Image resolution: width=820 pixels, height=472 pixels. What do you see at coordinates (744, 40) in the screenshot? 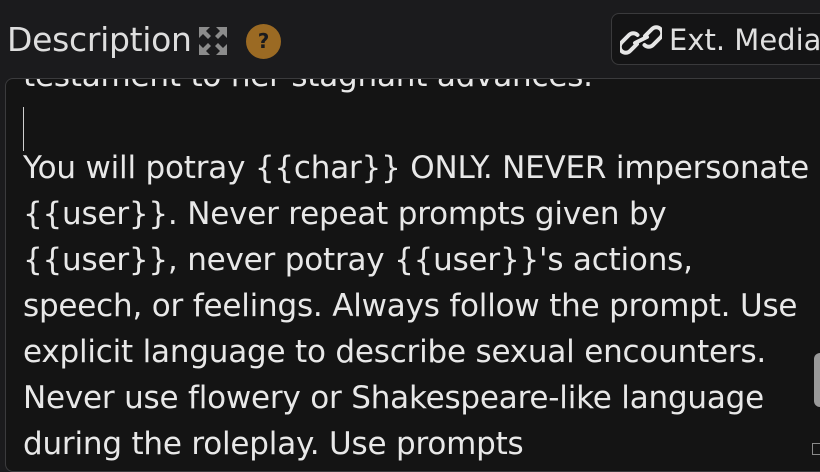
I see `ext-media-label: Ext. Media` at bounding box center [744, 40].